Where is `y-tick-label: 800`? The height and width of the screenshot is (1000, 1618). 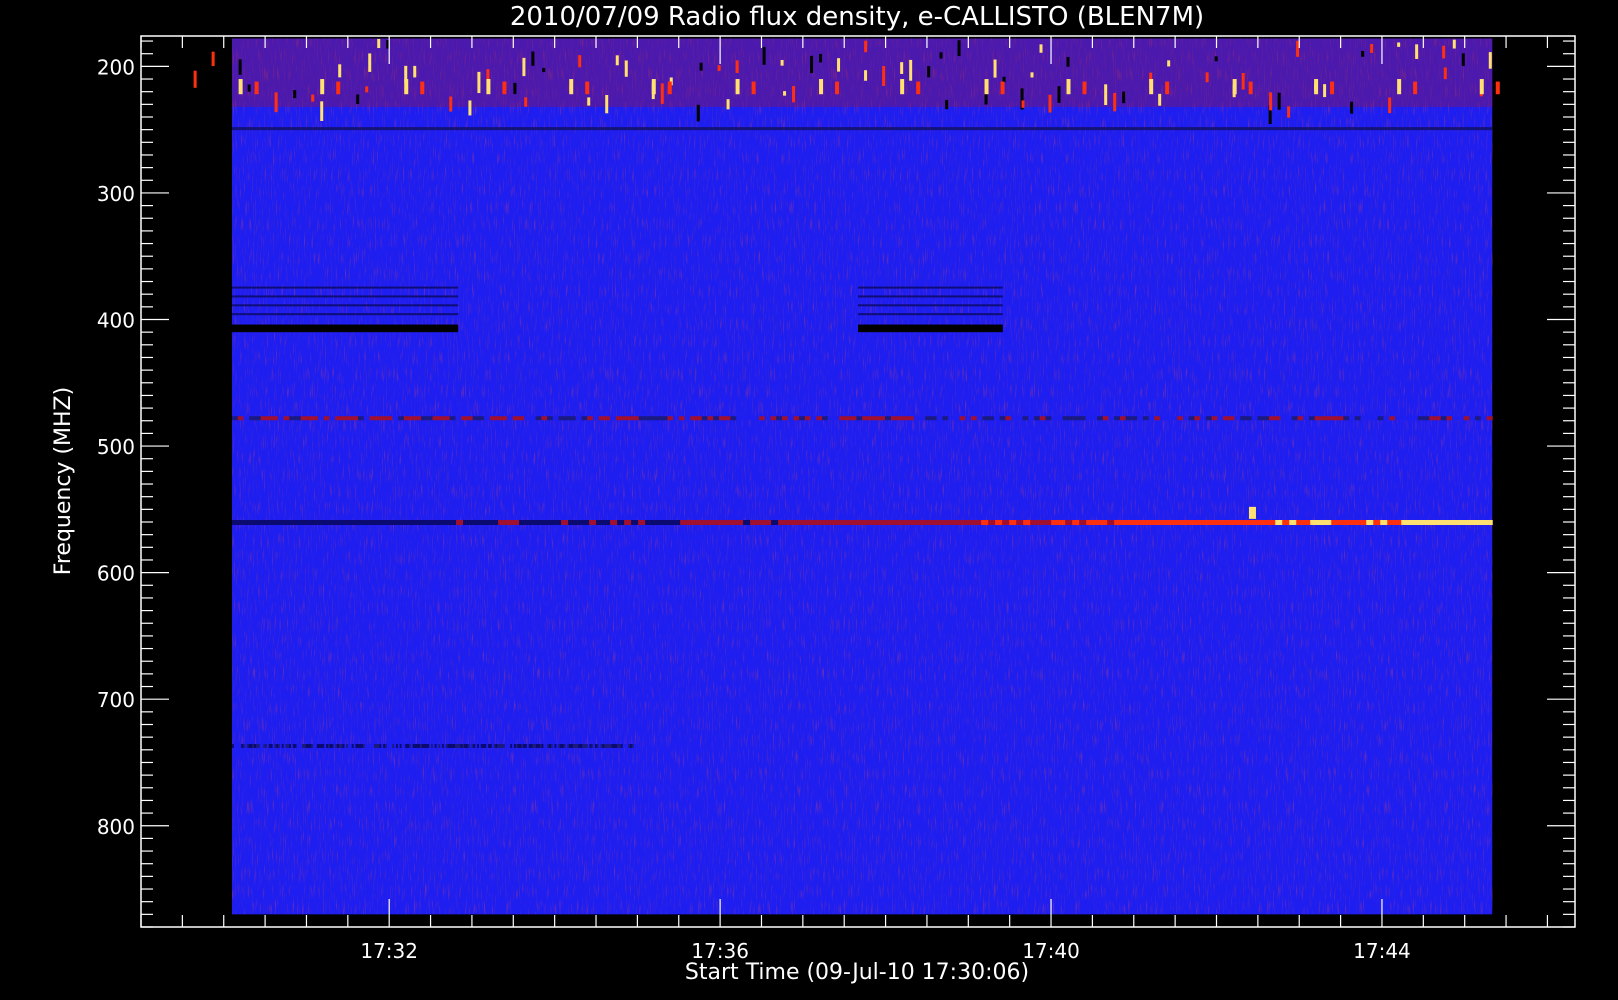 y-tick-label: 800 is located at coordinates (116, 827).